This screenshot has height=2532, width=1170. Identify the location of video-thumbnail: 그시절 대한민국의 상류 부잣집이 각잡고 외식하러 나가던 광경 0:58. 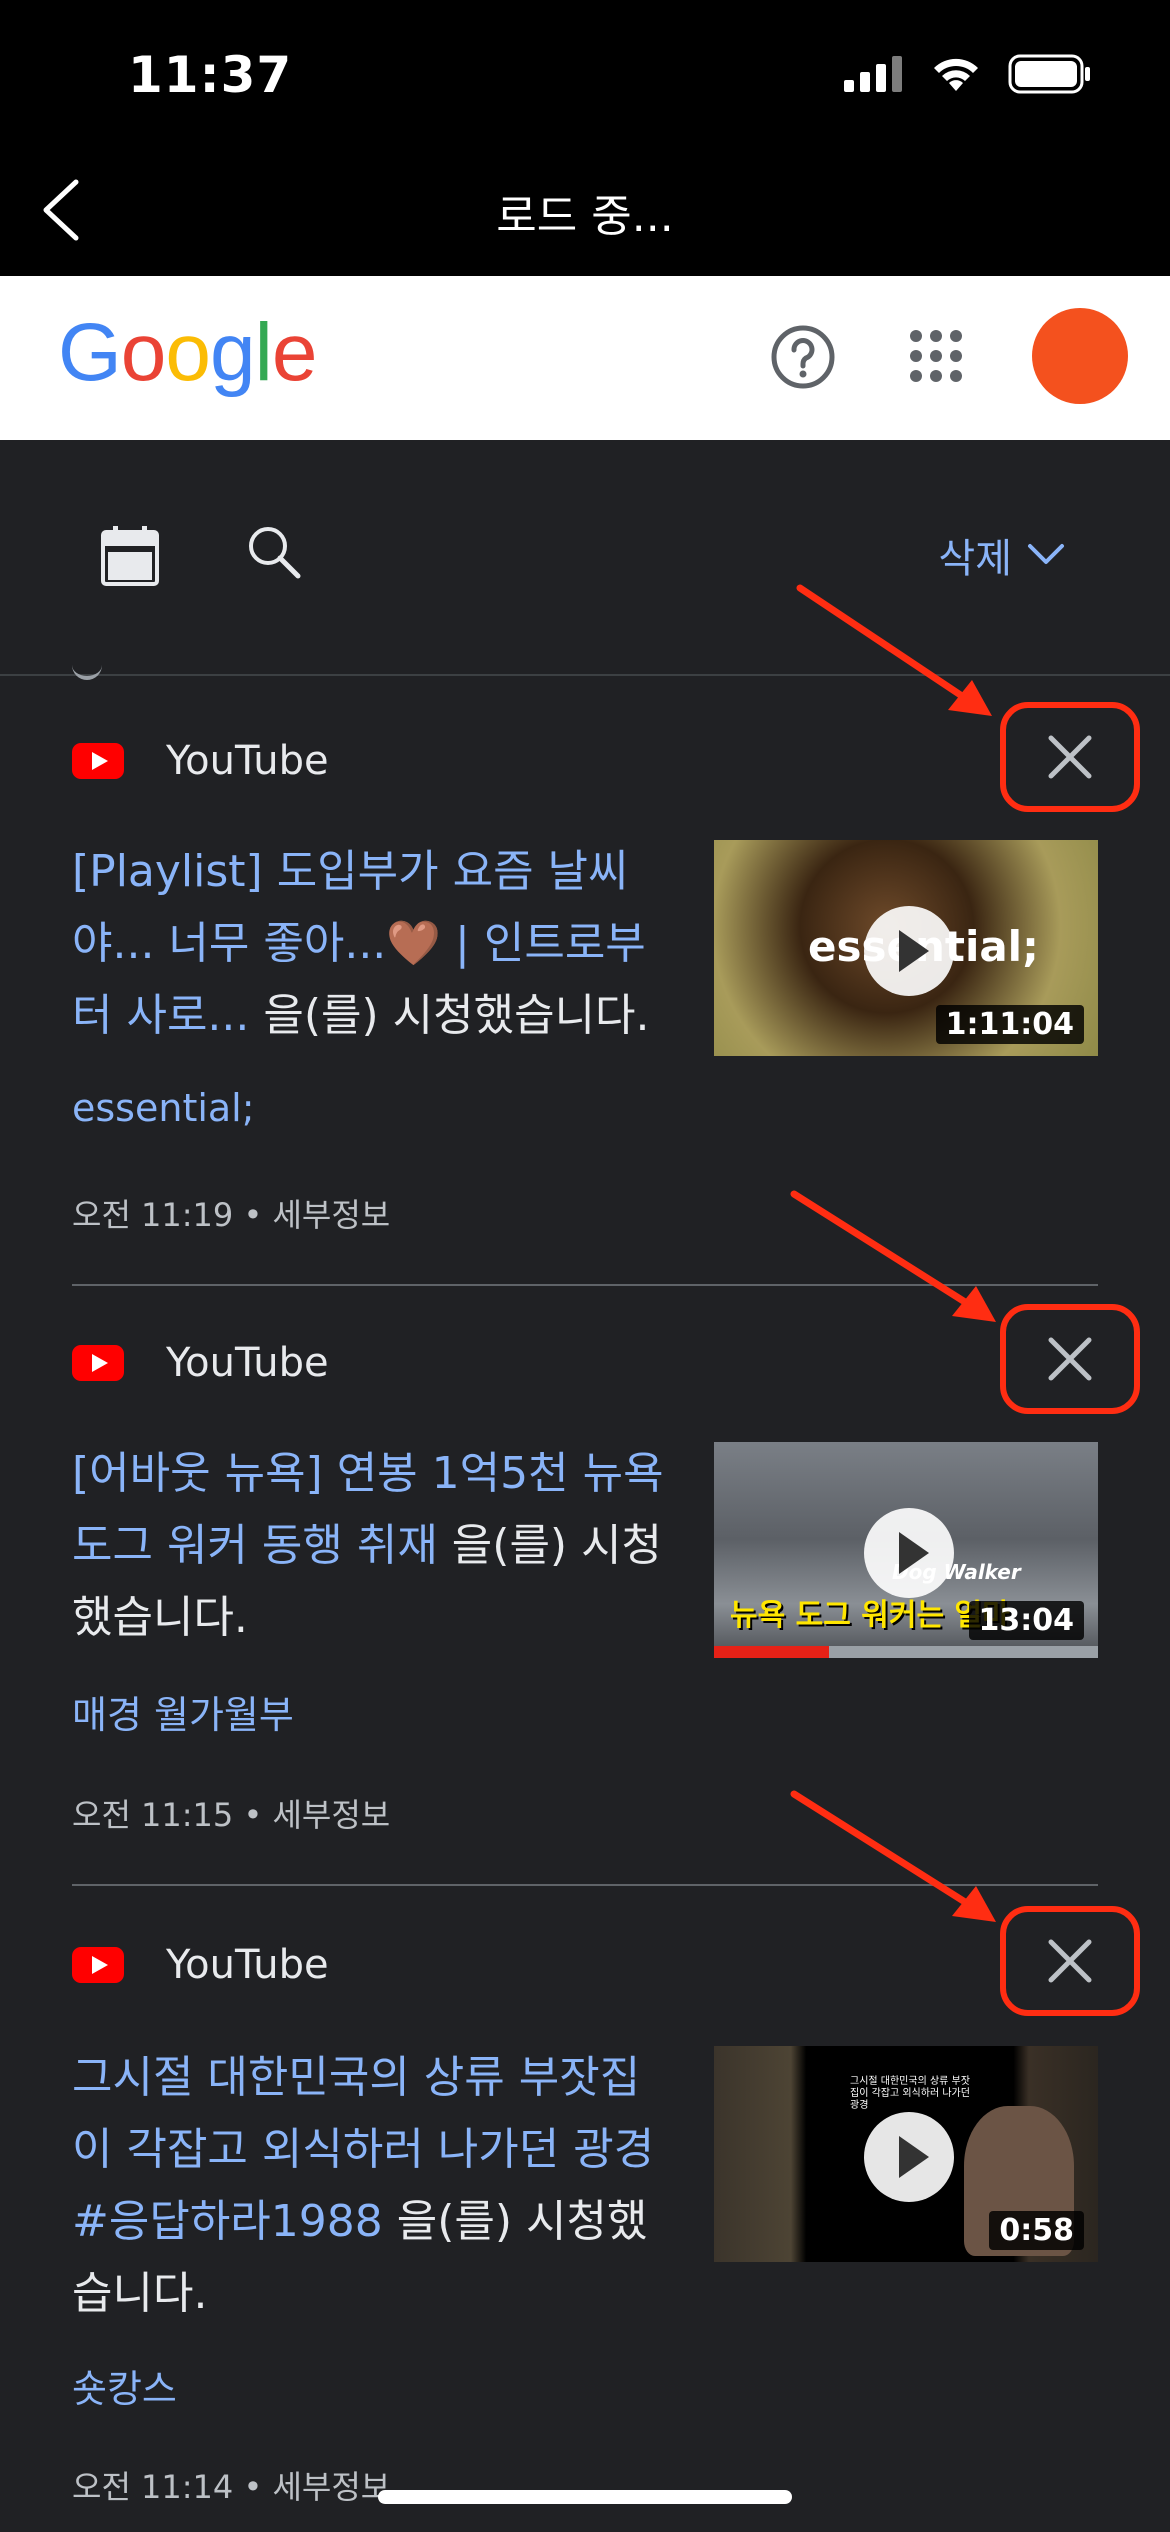
(906, 2154).